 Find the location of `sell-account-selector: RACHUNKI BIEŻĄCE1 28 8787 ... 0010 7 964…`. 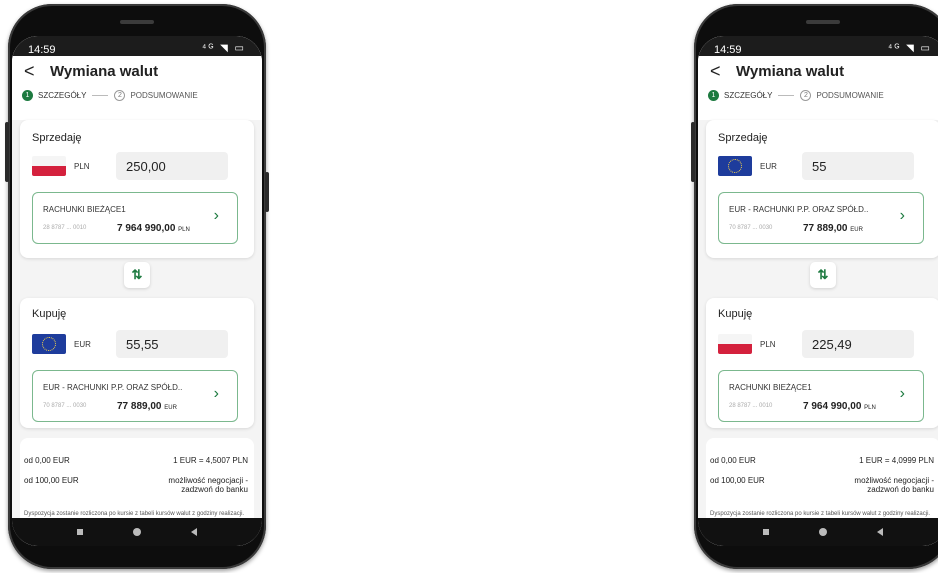

sell-account-selector: RACHUNKI BIEŻĄCE1 28 8787 ... 0010 7 964… is located at coordinates (135, 218).